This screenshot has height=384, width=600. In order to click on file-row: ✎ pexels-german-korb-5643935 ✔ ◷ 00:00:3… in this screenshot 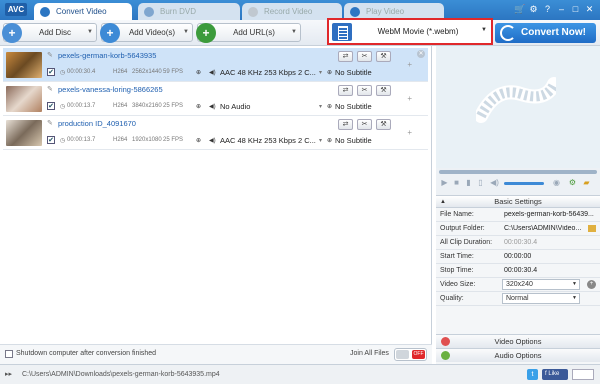, I will do `click(215, 65)`.